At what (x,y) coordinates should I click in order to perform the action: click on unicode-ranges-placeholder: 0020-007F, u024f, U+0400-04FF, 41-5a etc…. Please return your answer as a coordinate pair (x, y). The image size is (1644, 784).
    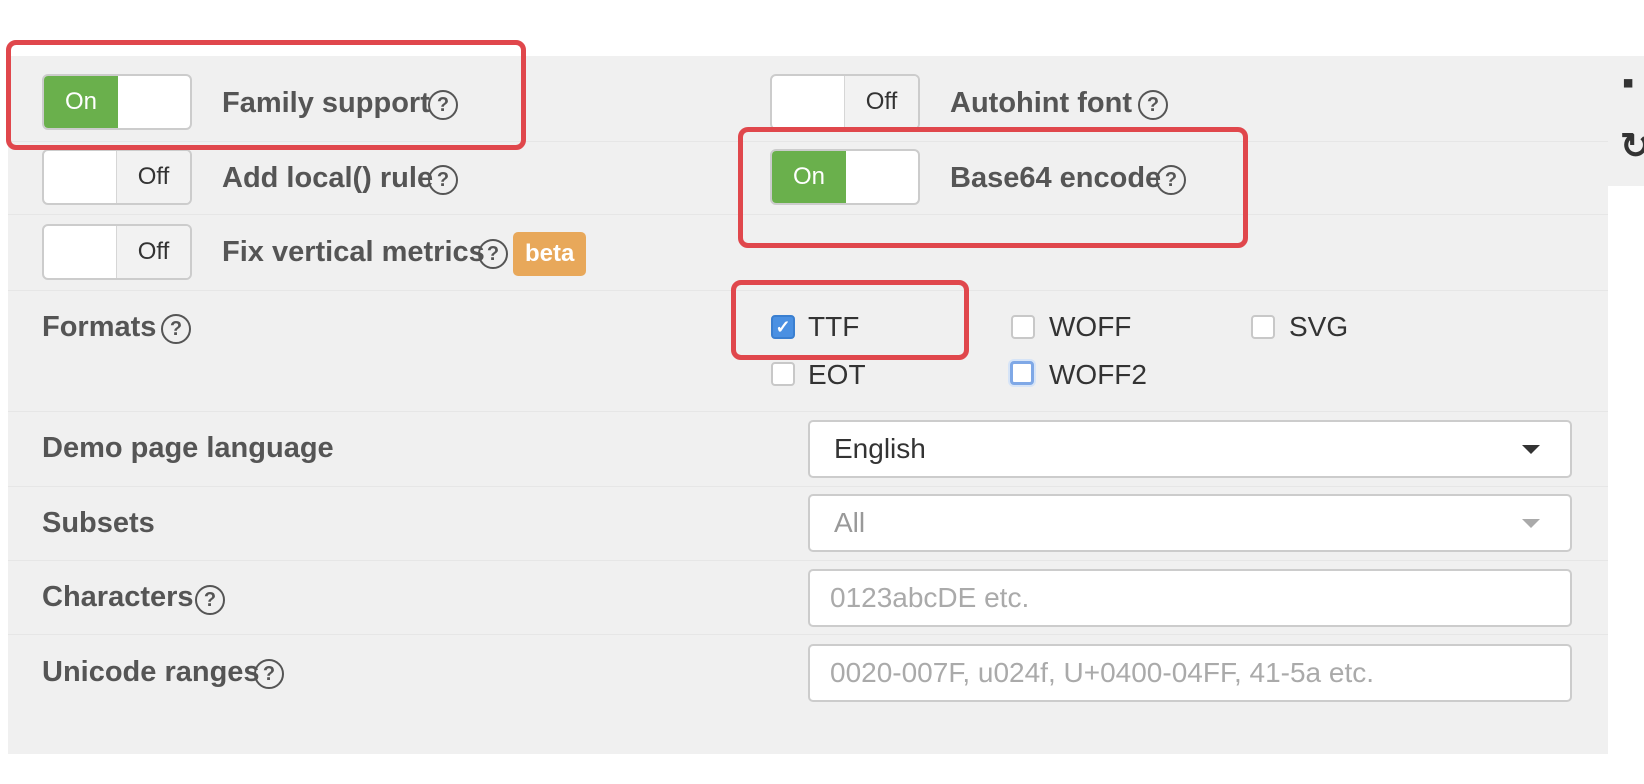
    Looking at the image, I should click on (1102, 672).